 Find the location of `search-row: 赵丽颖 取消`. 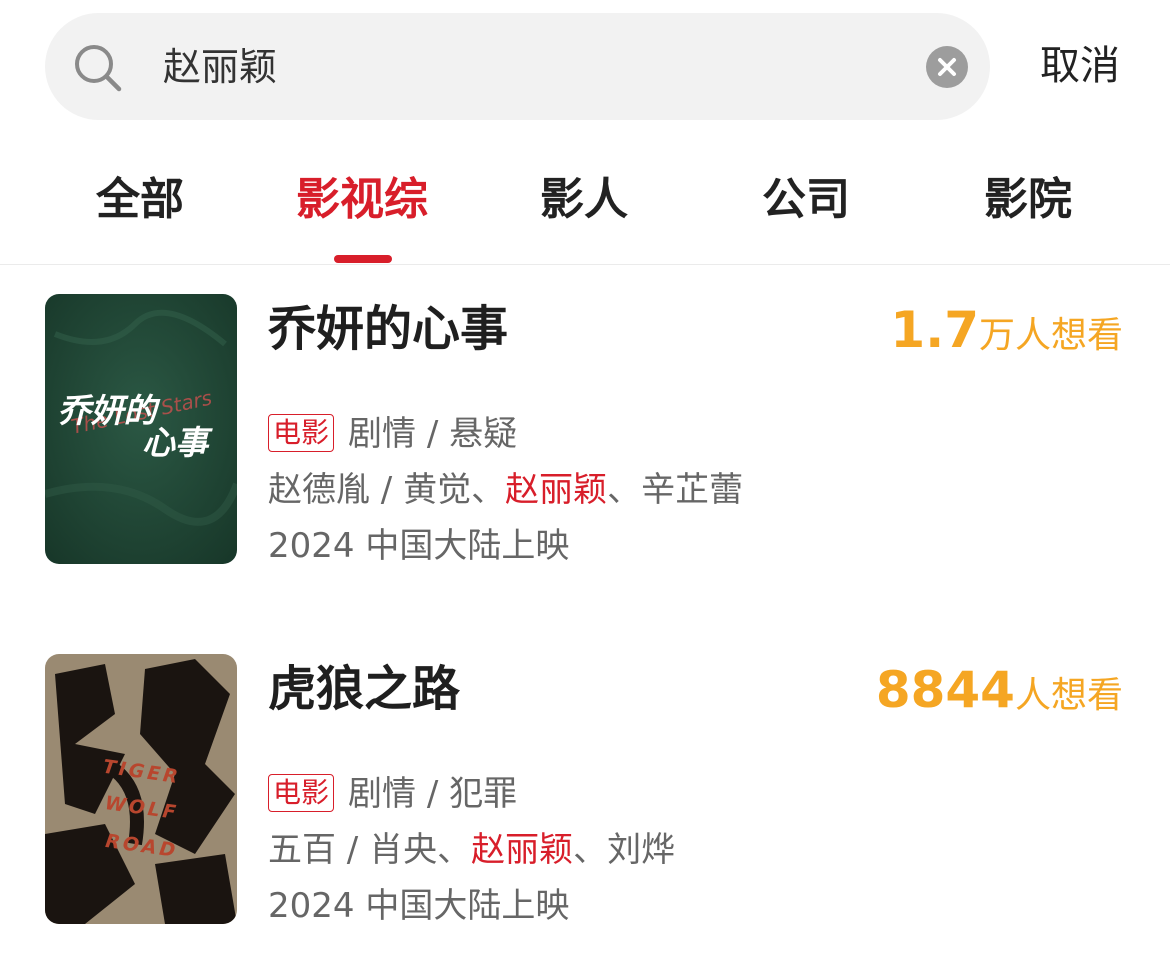

search-row: 赵丽颖 取消 is located at coordinates (585, 67).